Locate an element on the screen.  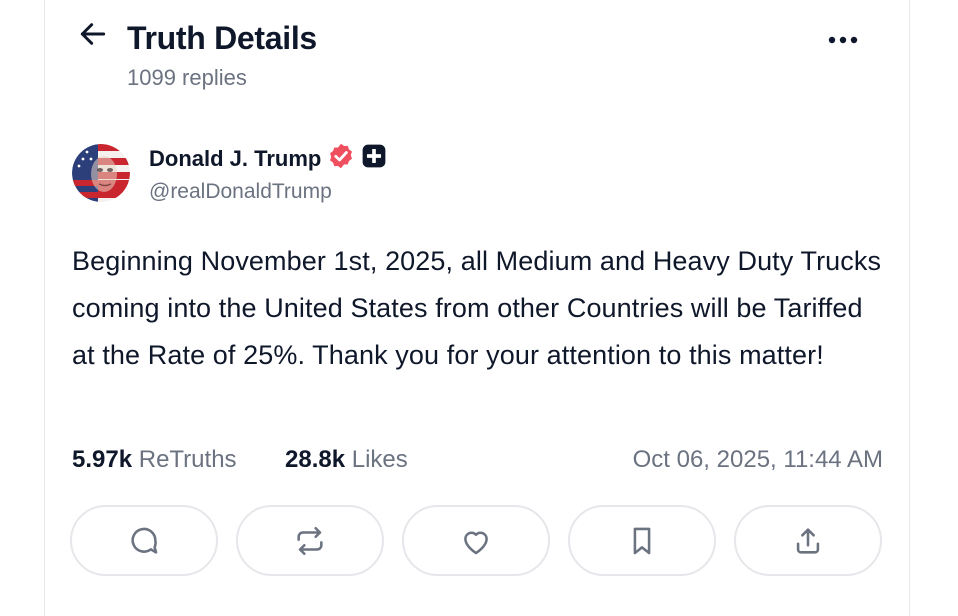
like-button is located at coordinates (476, 540).